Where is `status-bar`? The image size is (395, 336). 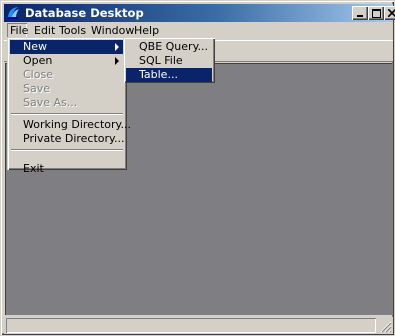 status-bar is located at coordinates (198, 325).